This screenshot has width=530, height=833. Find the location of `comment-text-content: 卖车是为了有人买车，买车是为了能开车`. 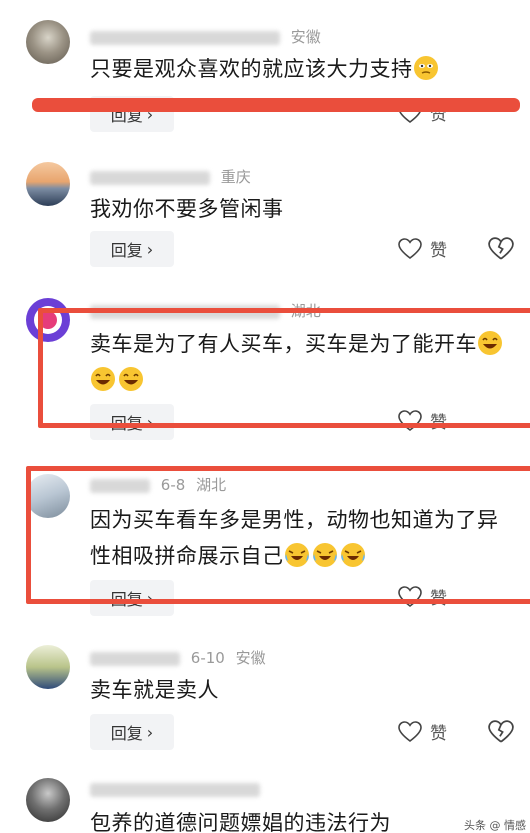

comment-text-content: 卖车是为了有人买车，买车是为了能开车 is located at coordinates (283, 344).